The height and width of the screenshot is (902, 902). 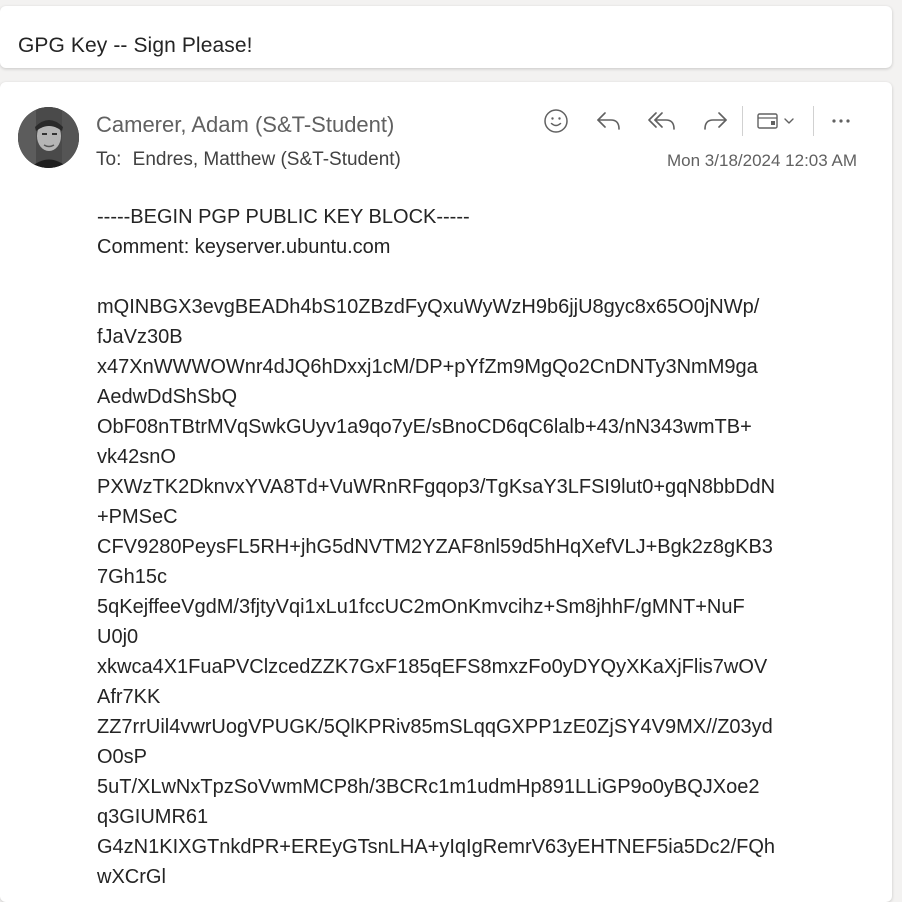 I want to click on pgp-key-line: U0j0, so click(x=118, y=637).